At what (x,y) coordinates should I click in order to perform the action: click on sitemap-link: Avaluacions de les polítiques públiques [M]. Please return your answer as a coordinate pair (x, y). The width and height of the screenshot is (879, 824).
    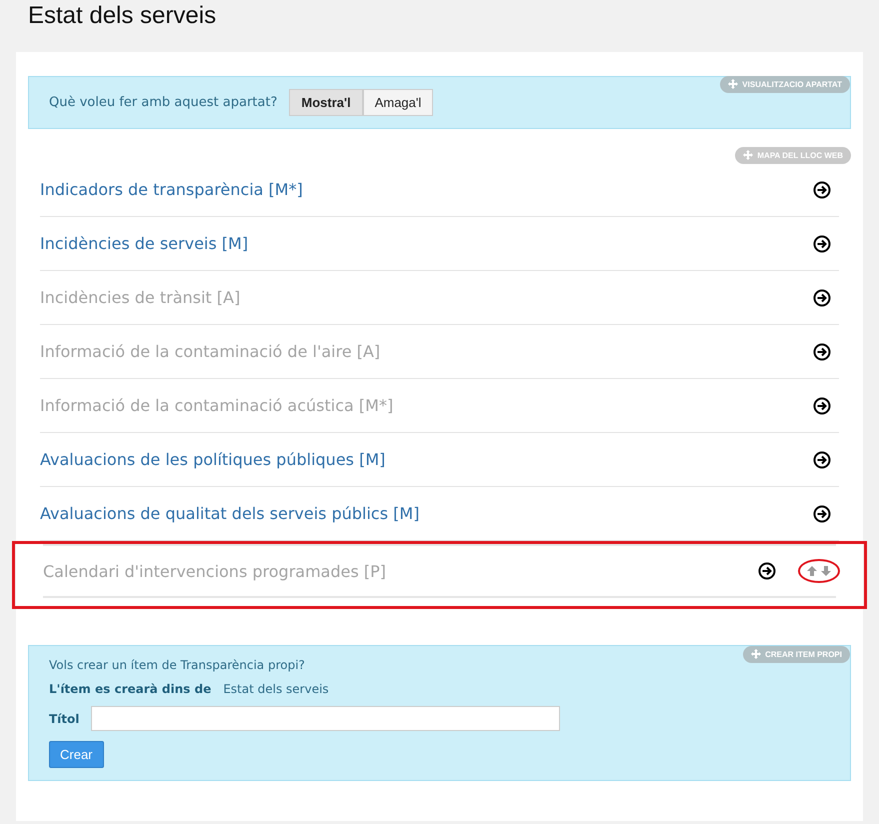
    Looking at the image, I should click on (426, 459).